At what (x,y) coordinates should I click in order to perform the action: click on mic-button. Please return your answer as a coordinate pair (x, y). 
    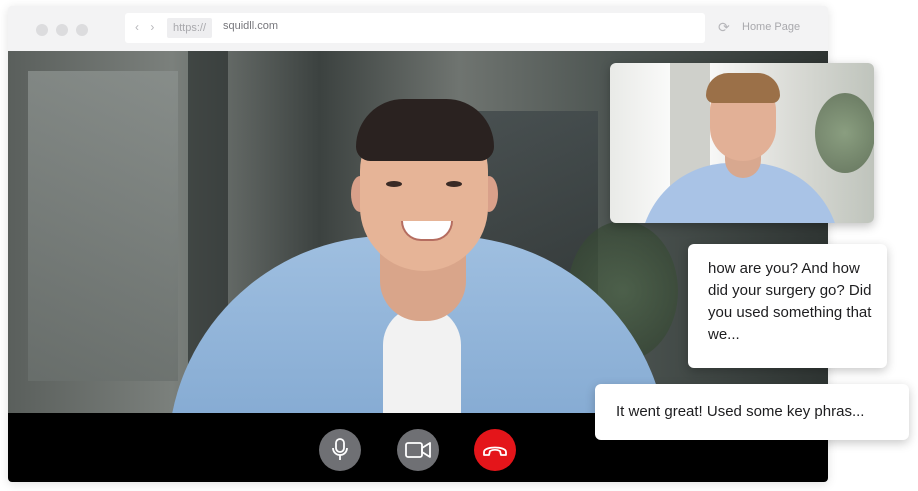
    Looking at the image, I should click on (340, 450).